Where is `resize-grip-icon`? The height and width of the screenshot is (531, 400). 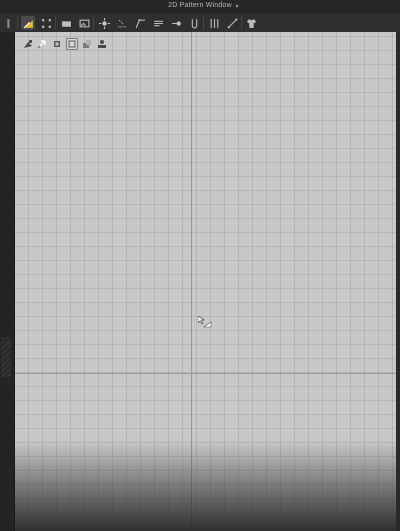
resize-grip-icon is located at coordinates (6, 357).